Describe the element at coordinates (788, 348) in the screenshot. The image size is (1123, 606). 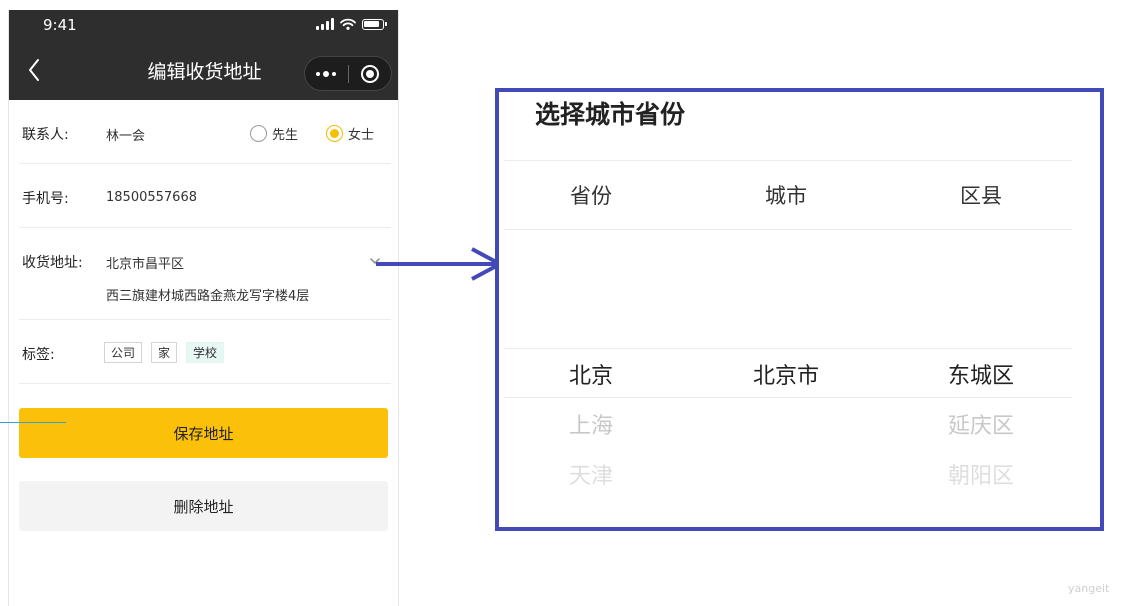
I see `selection-top-line` at that location.